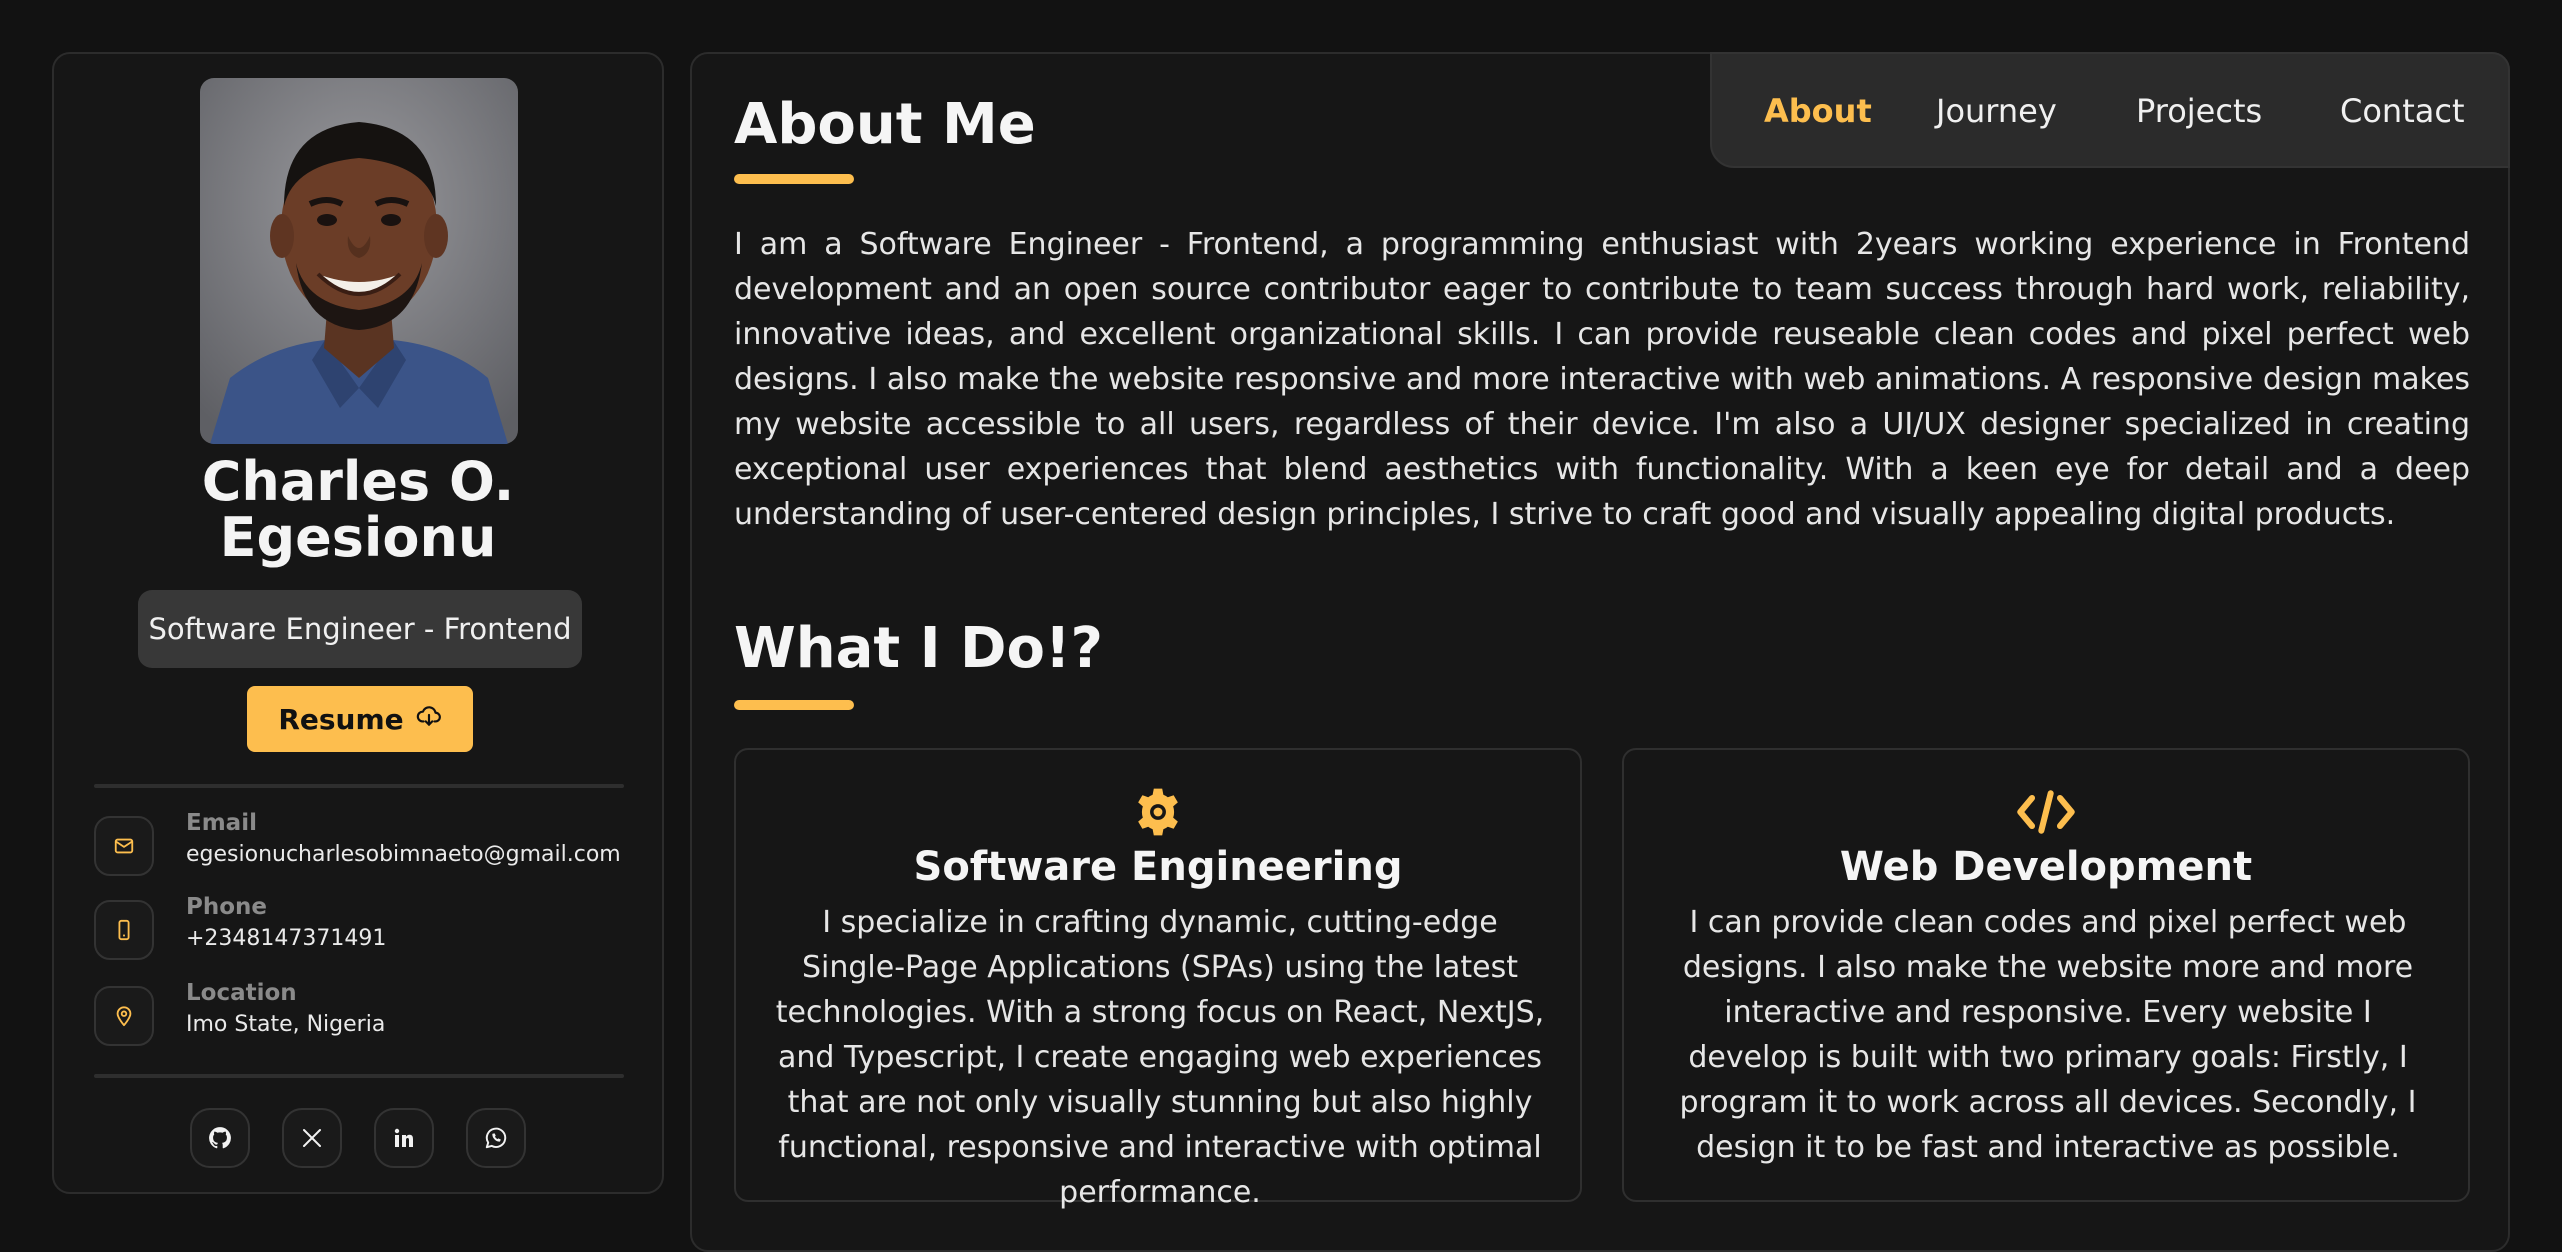  I want to click on nav-contact: Contact, so click(2402, 111).